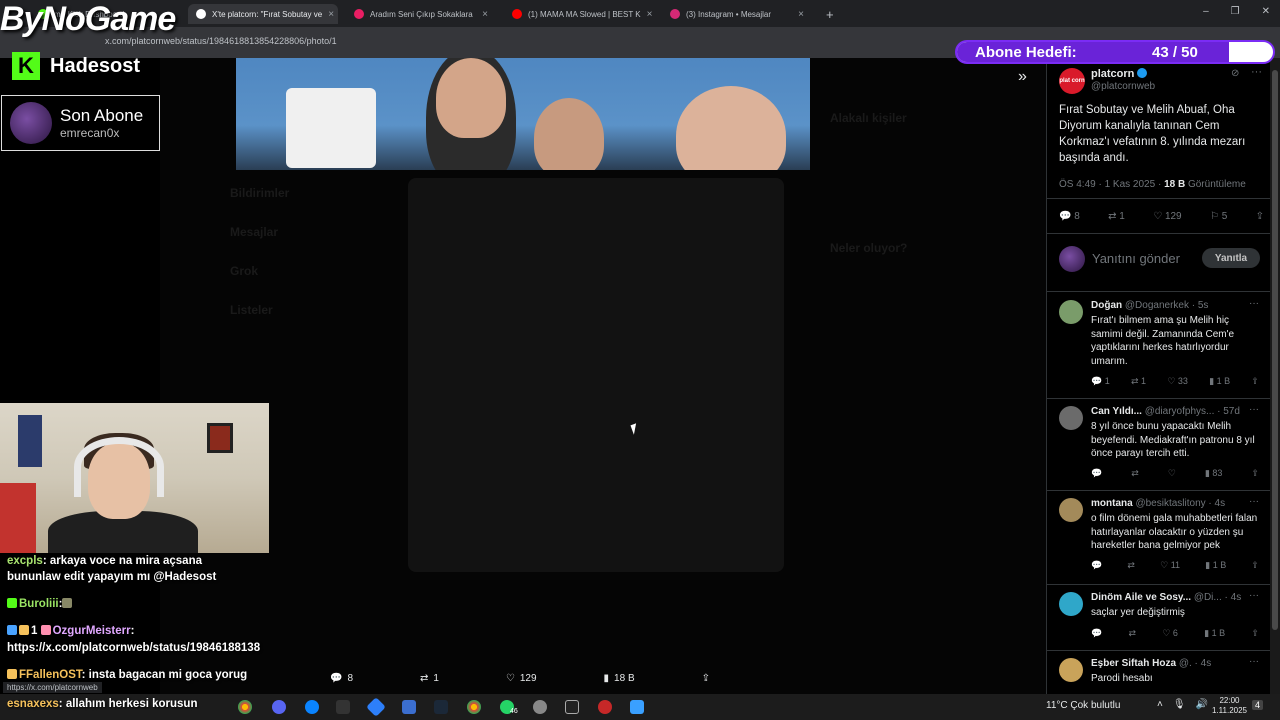  Describe the element at coordinates (606, 678) in the screenshot. I see `chart-icon: ▮` at that location.